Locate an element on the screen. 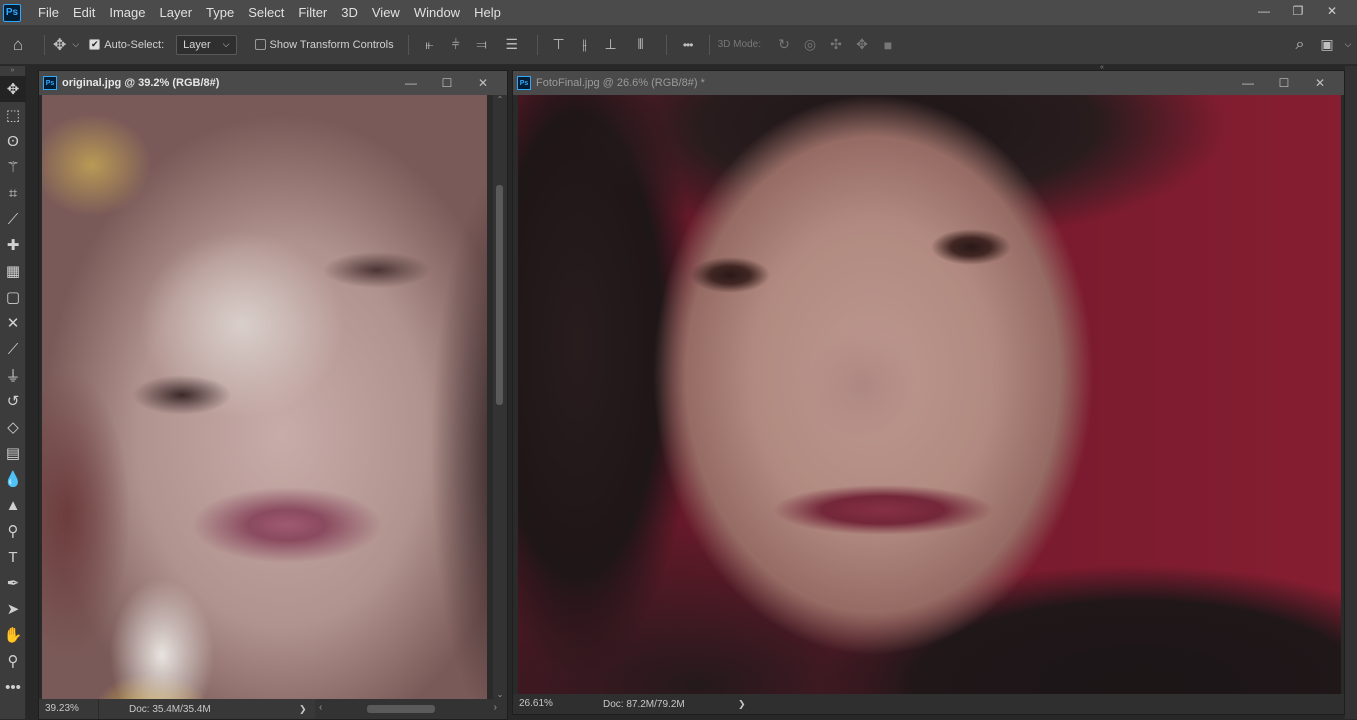  zoom-level: 39.23% is located at coordinates (69, 709).